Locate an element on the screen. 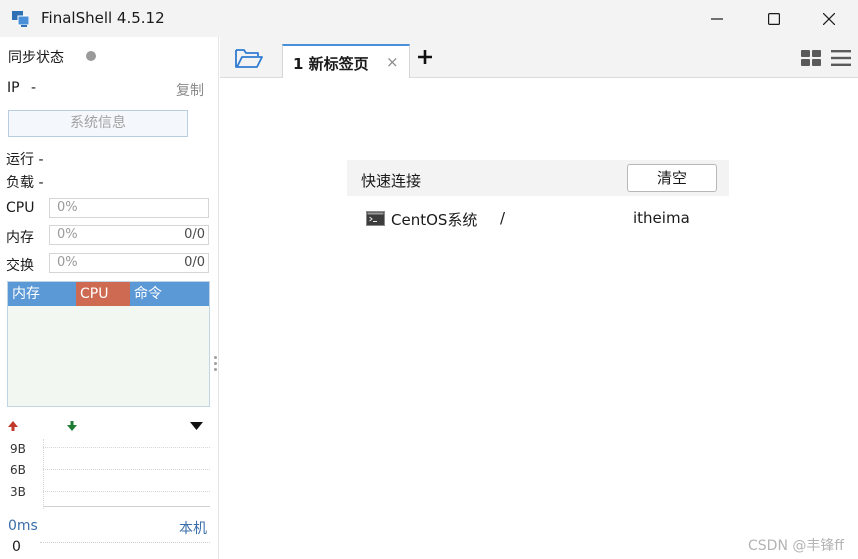 The height and width of the screenshot is (559, 858). quick-connect-title: 快速连接 is located at coordinates (391, 181).